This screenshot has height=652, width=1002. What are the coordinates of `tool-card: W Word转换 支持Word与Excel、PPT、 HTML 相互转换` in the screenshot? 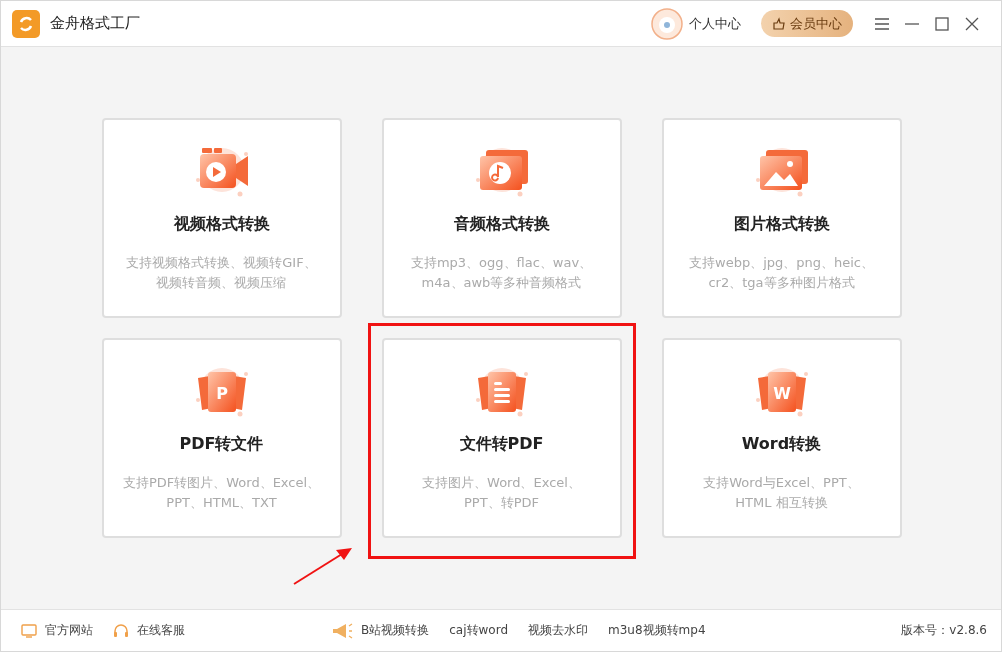 It's located at (781, 438).